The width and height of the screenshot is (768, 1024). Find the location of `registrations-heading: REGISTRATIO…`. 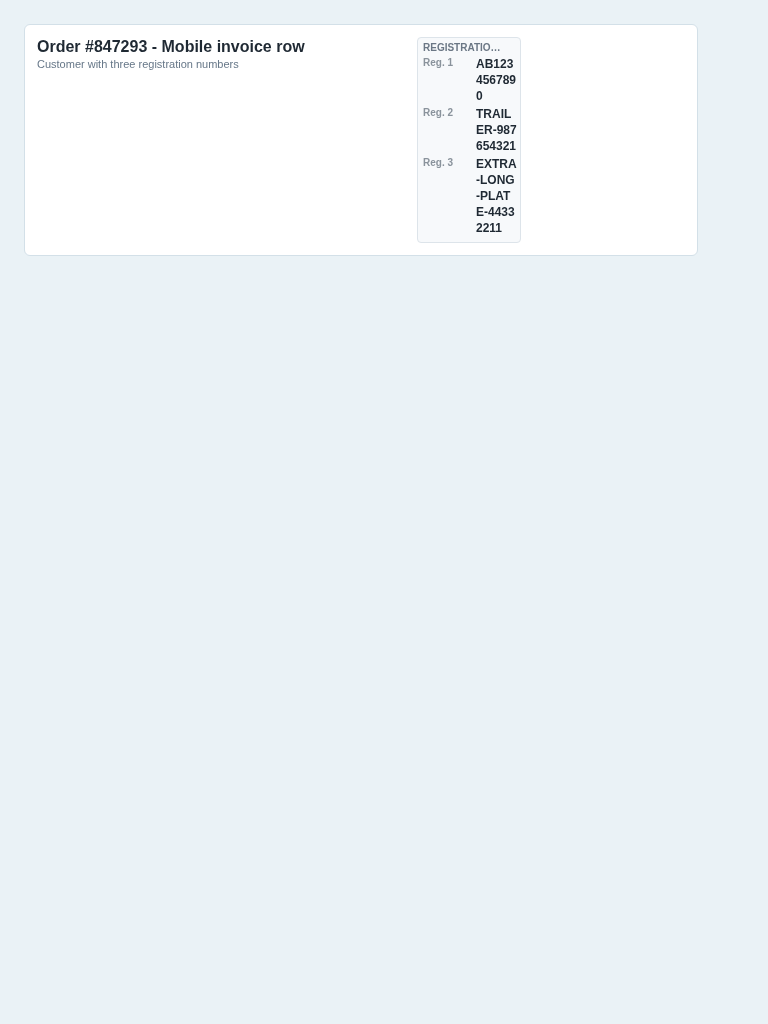

registrations-heading: REGISTRATIO… is located at coordinates (462, 47).